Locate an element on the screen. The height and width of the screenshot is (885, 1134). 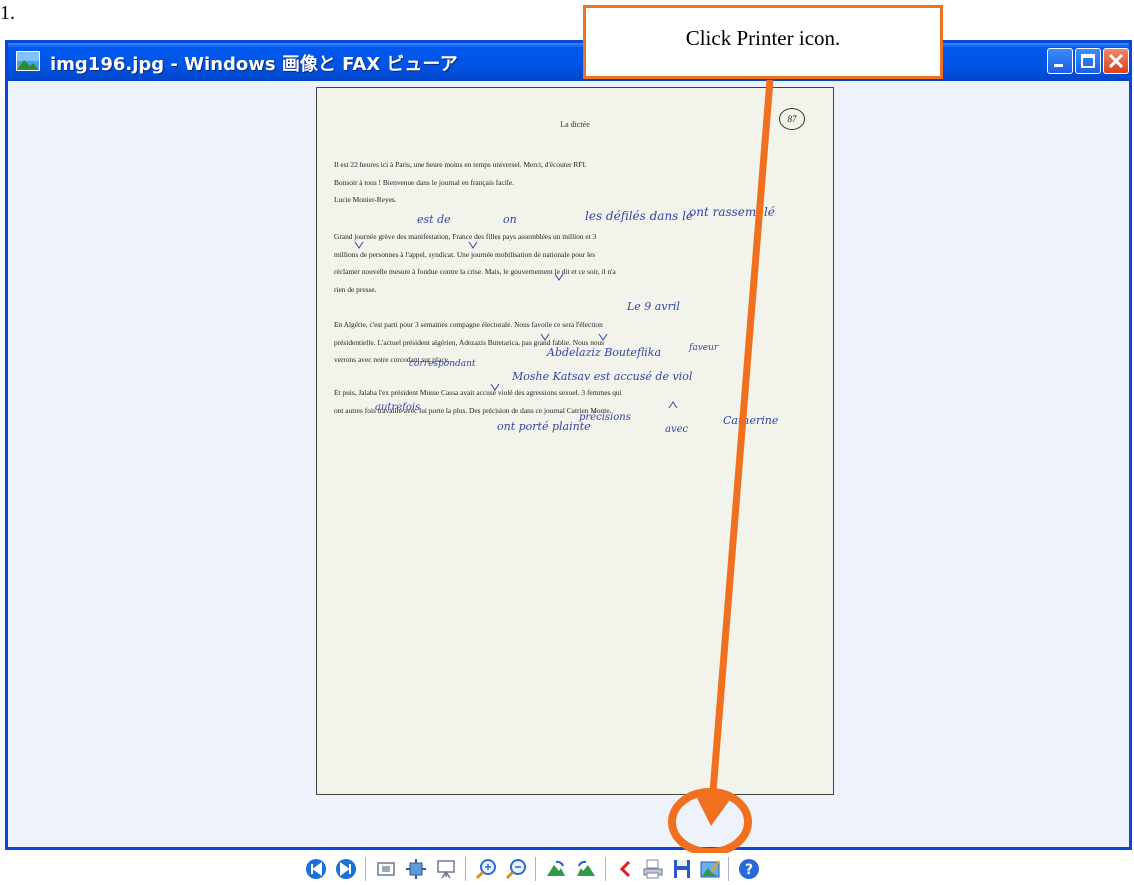
minimize-button is located at coordinates (1060, 61).